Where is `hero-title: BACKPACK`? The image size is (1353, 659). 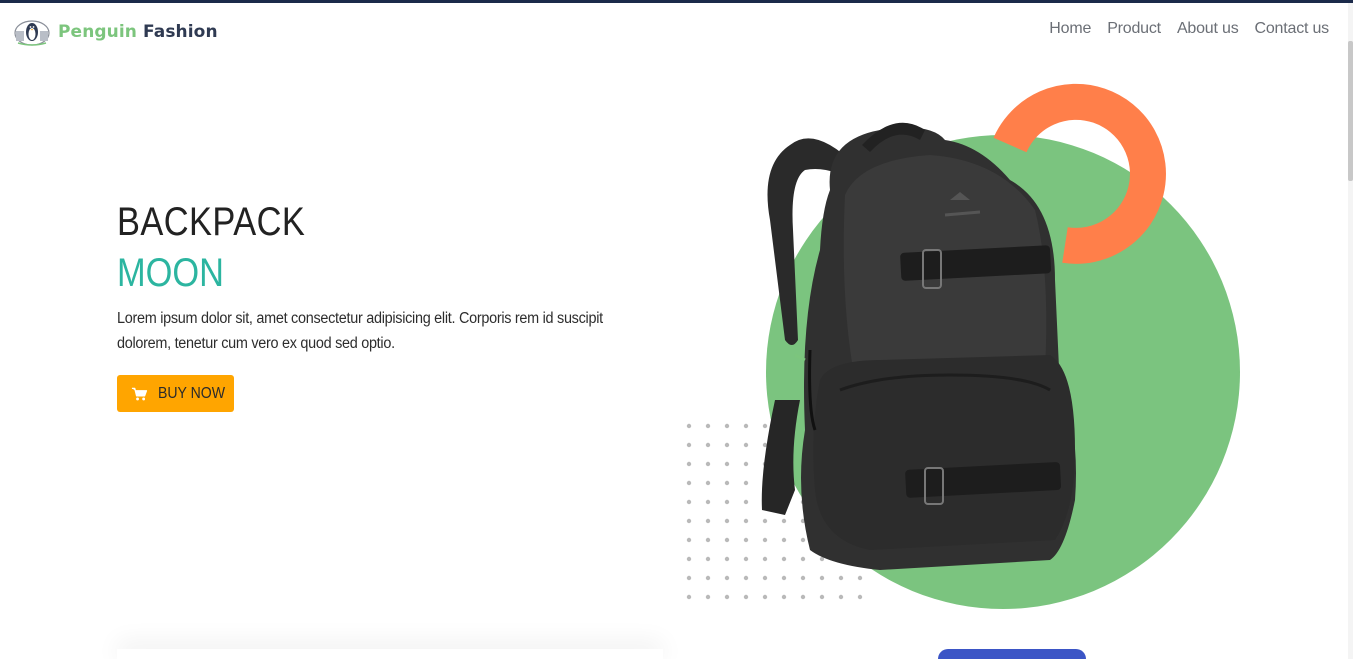 hero-title: BACKPACK is located at coordinates (211, 222).